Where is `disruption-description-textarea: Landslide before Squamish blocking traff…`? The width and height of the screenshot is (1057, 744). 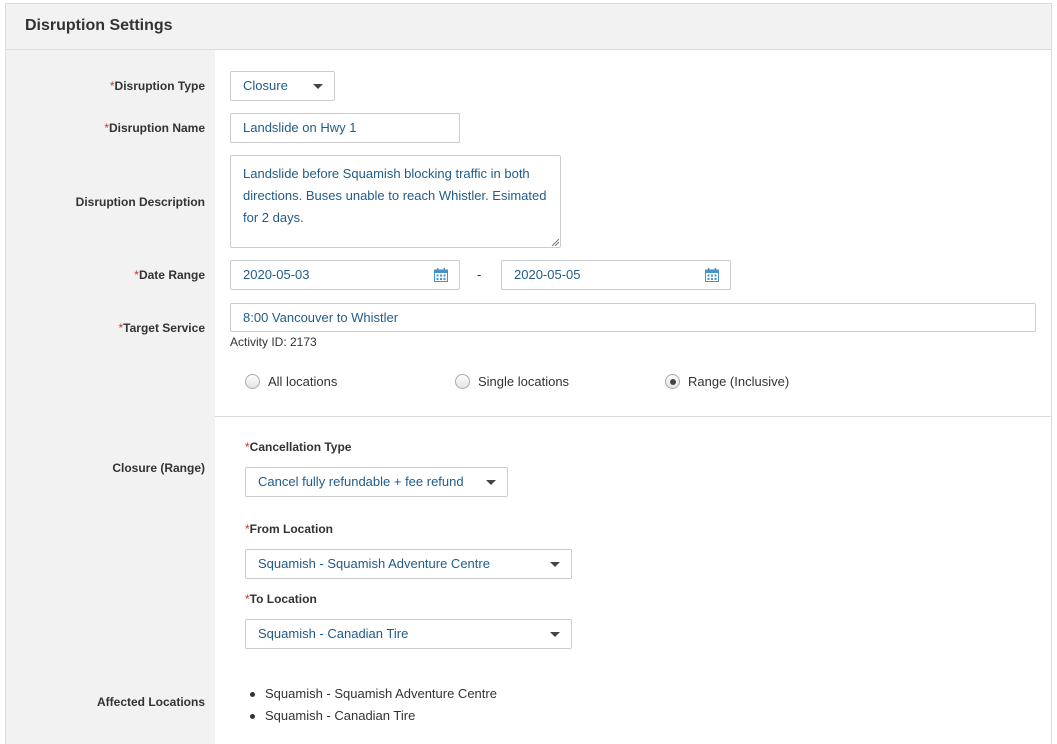 disruption-description-textarea: Landslide before Squamish blocking traff… is located at coordinates (395, 201).